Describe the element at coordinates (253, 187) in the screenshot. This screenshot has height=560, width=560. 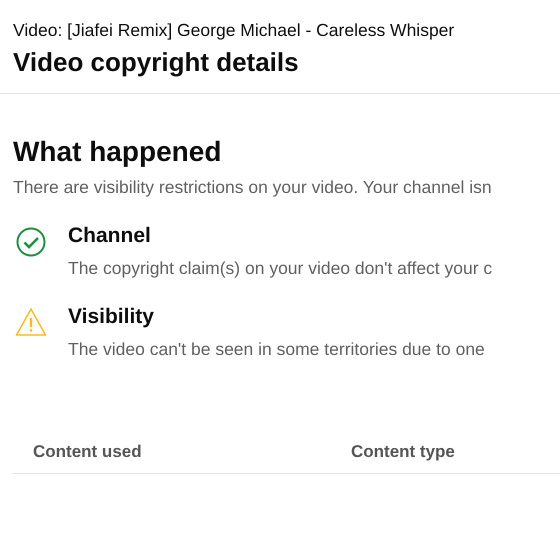
I see `summary-text: There are visibility restrictions on your video. Your channel isn` at that location.